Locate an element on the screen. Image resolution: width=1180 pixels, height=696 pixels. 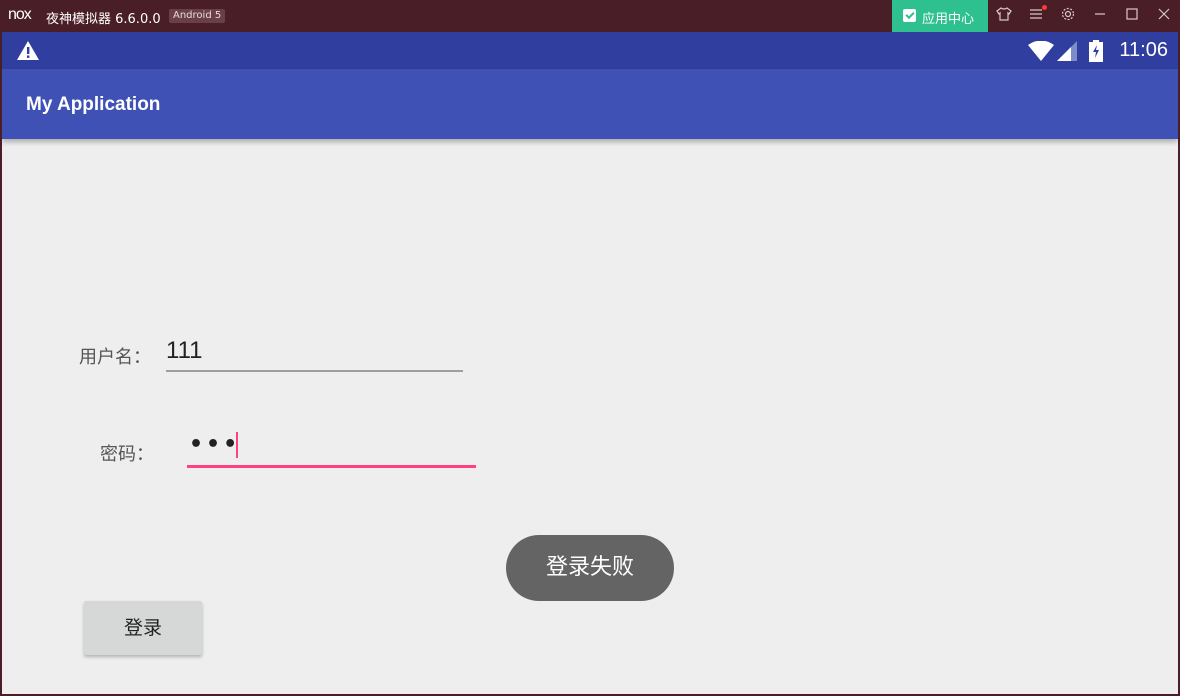
android-version-badge: Android 5 is located at coordinates (197, 16).